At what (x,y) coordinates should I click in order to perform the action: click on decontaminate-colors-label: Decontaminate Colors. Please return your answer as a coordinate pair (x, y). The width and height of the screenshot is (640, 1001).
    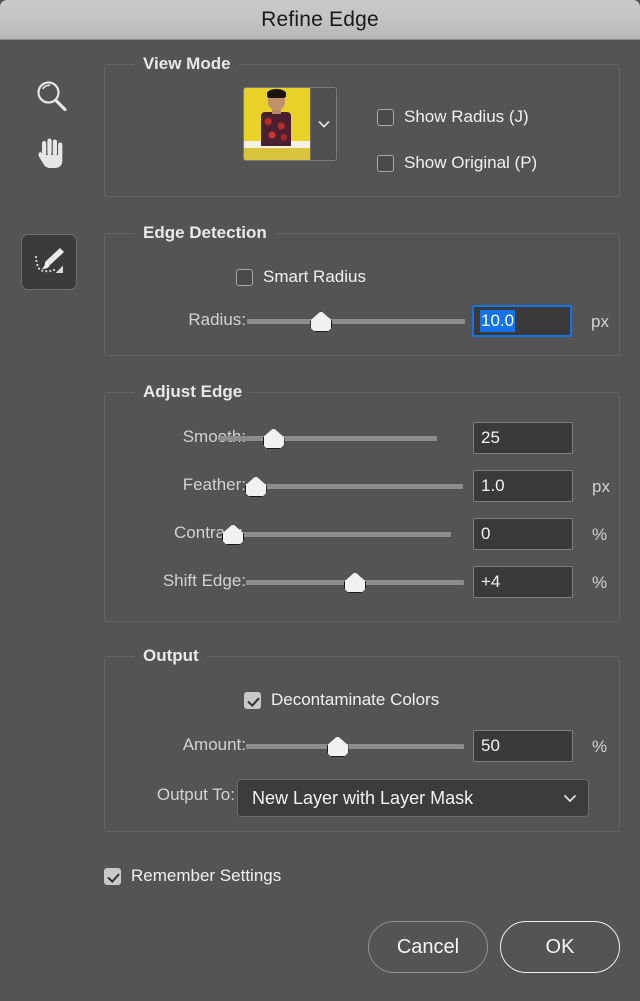
    Looking at the image, I should click on (355, 699).